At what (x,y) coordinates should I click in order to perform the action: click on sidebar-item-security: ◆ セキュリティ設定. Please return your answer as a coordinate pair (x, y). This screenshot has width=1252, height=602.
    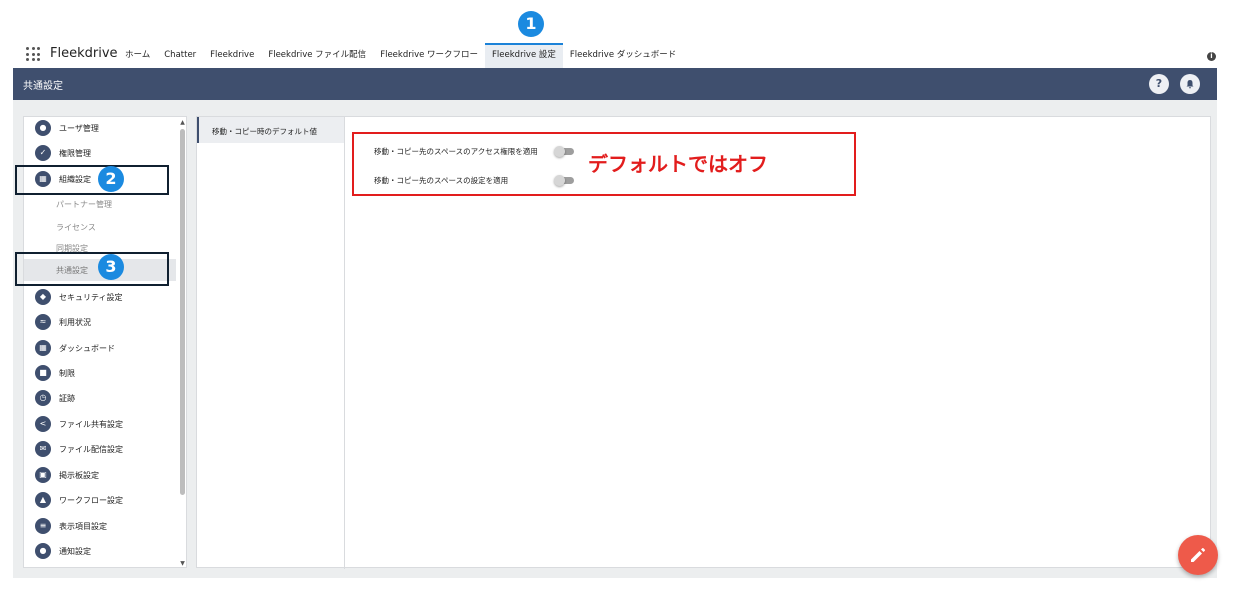
    Looking at the image, I should click on (100, 297).